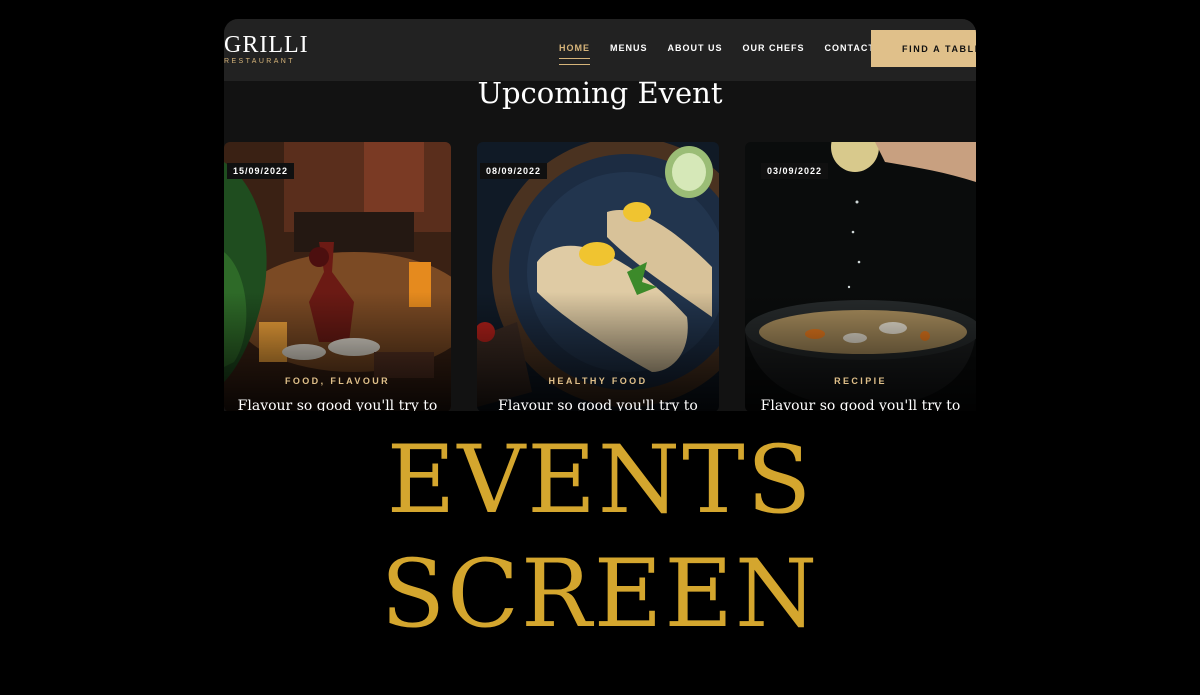 The image size is (1200, 695). What do you see at coordinates (923, 48) in the screenshot?
I see `find-a-table-button: FIND A TABLE` at bounding box center [923, 48].